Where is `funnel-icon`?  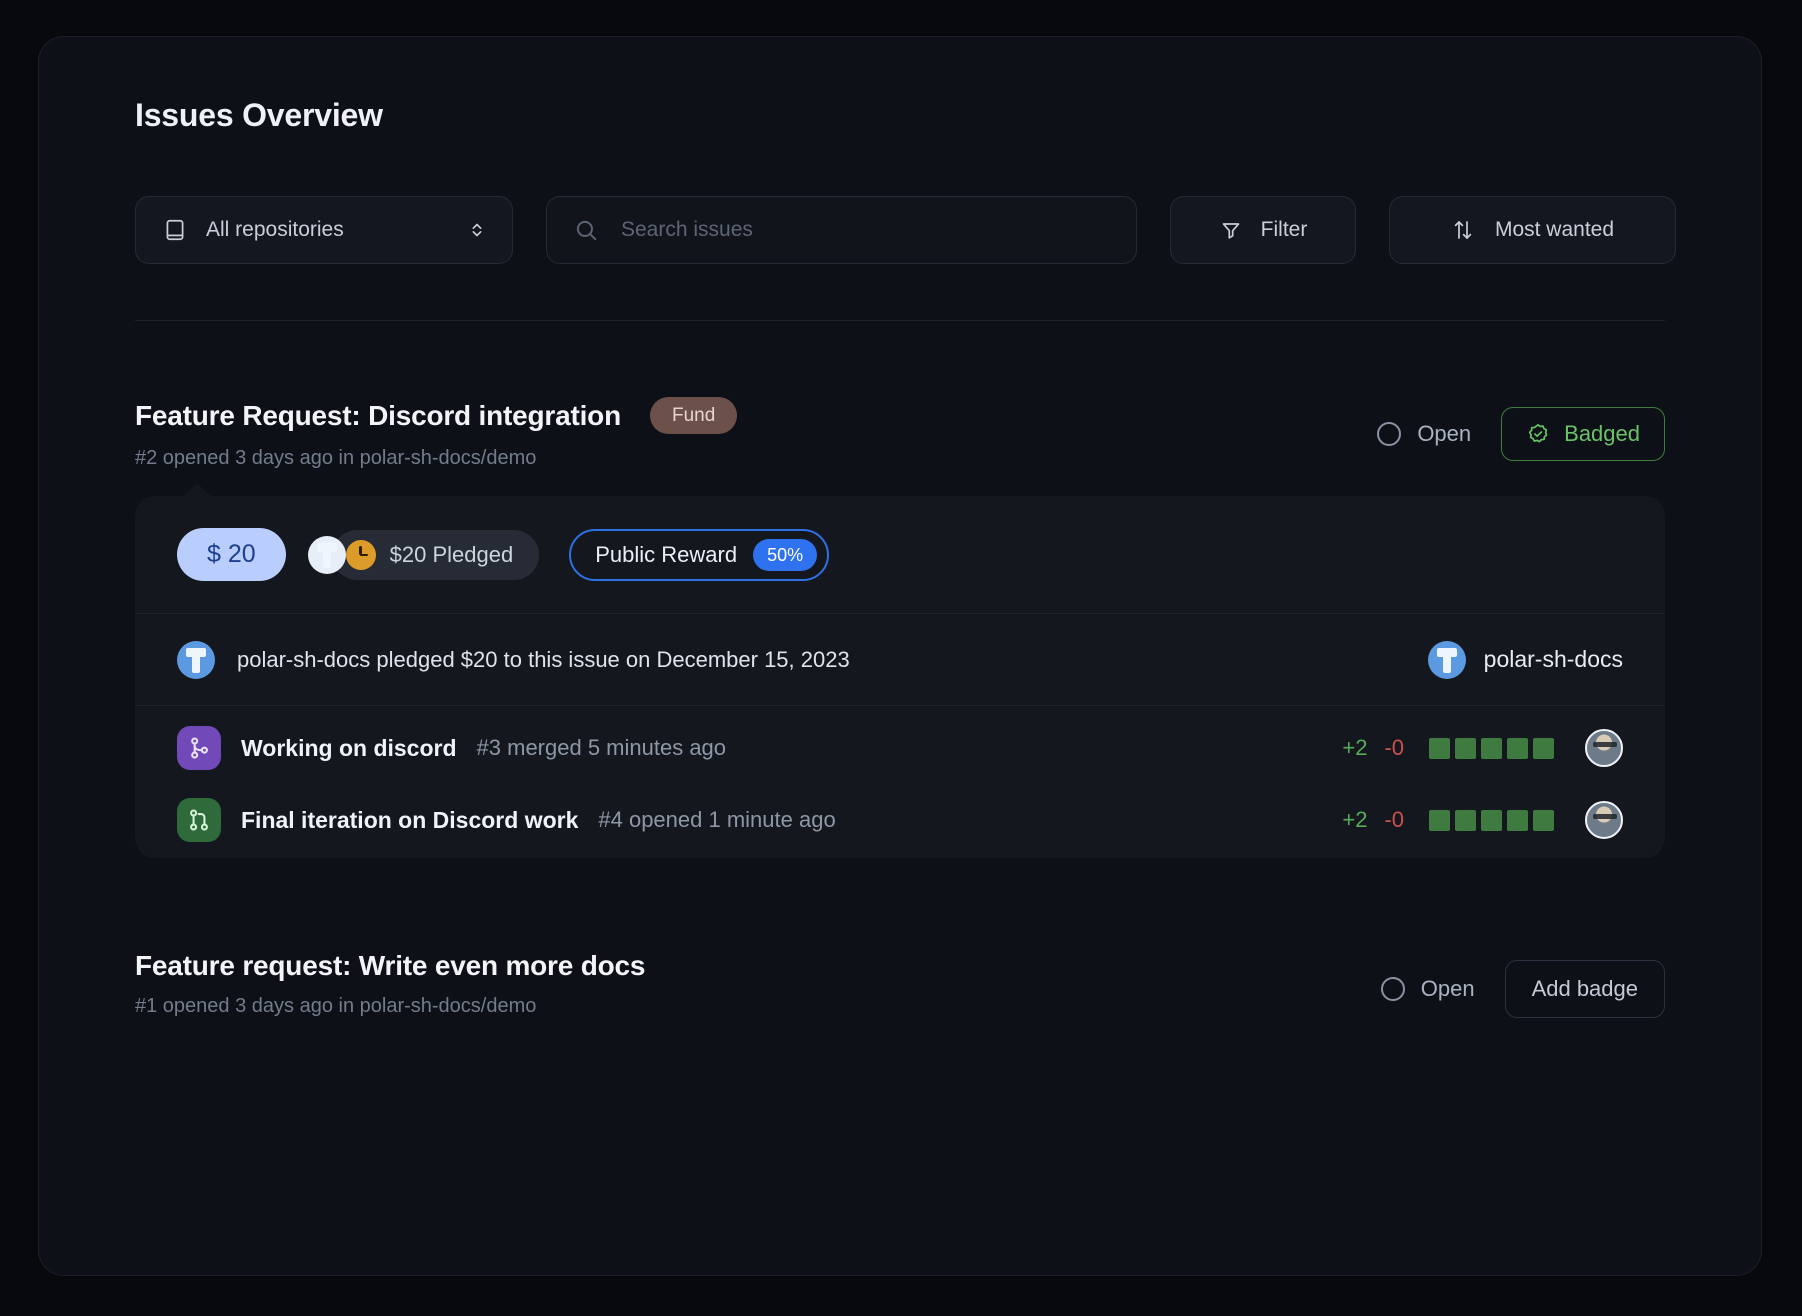
funnel-icon is located at coordinates (1231, 230).